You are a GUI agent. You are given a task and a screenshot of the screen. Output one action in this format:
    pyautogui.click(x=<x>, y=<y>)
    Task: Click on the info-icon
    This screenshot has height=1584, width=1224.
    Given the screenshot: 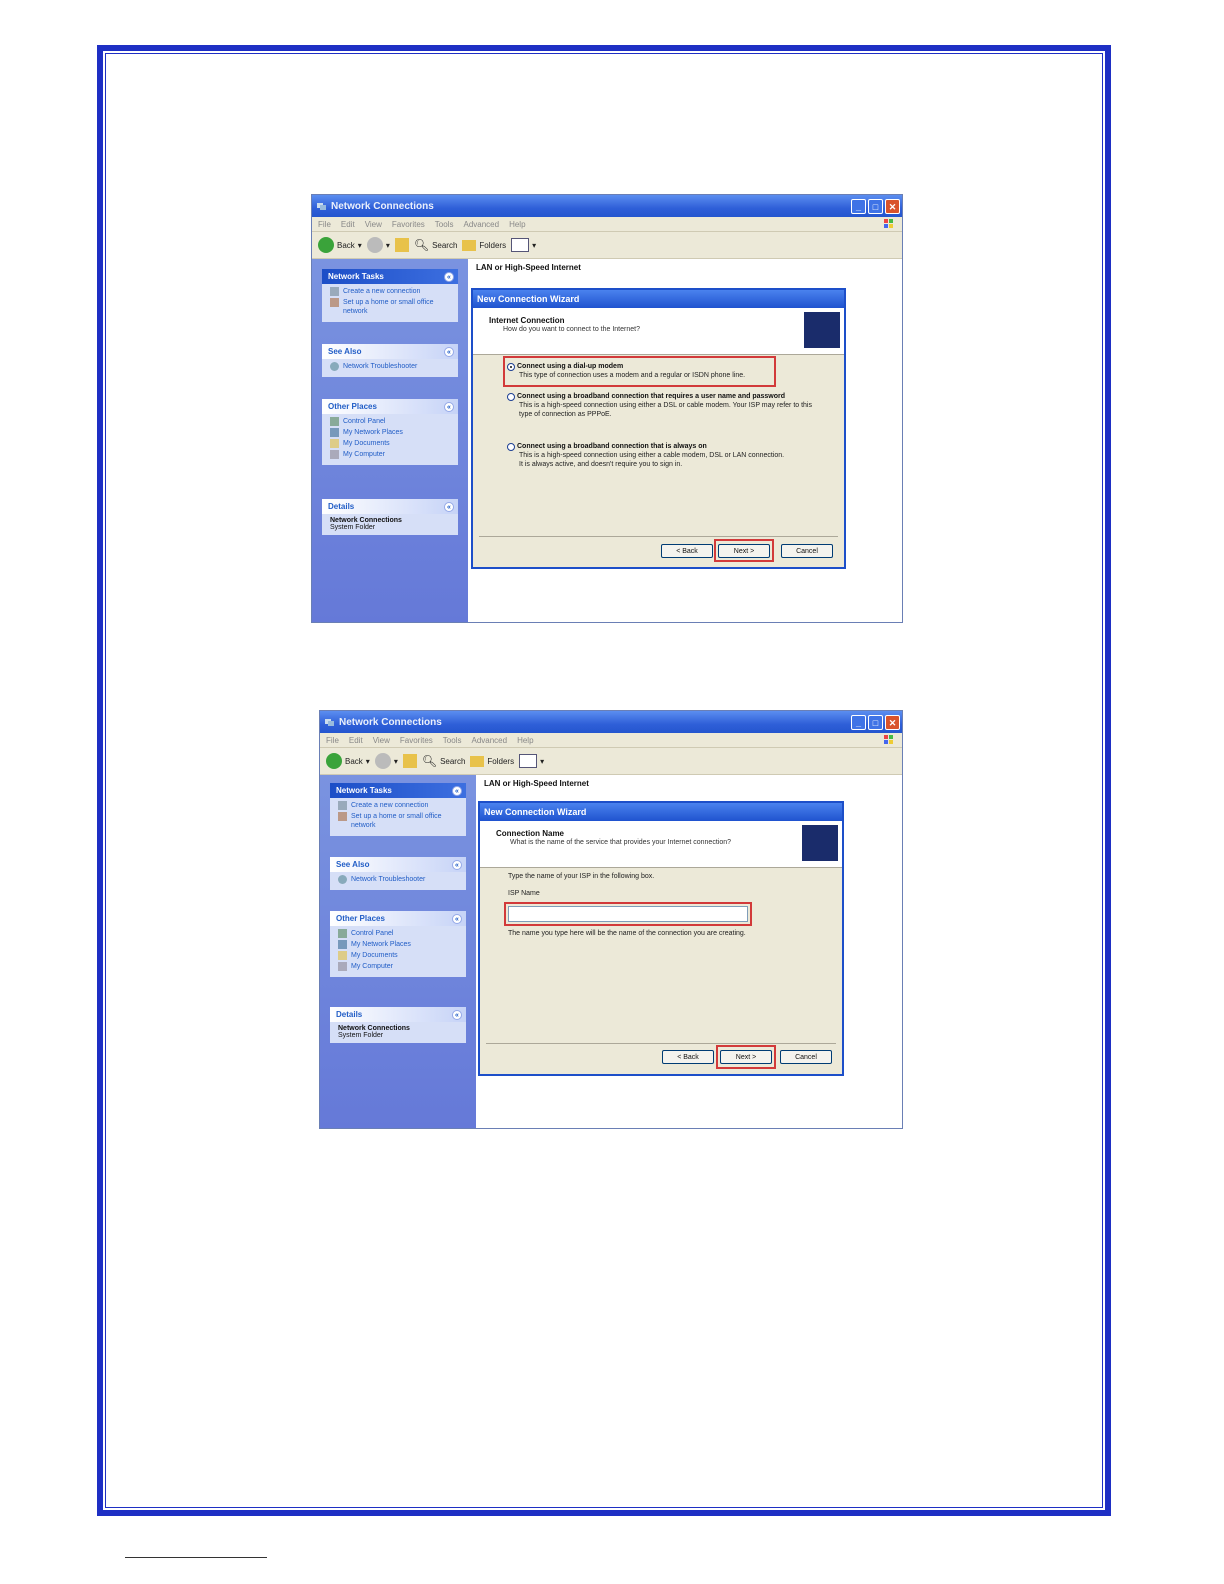 What is the action you would take?
    pyautogui.click(x=334, y=366)
    